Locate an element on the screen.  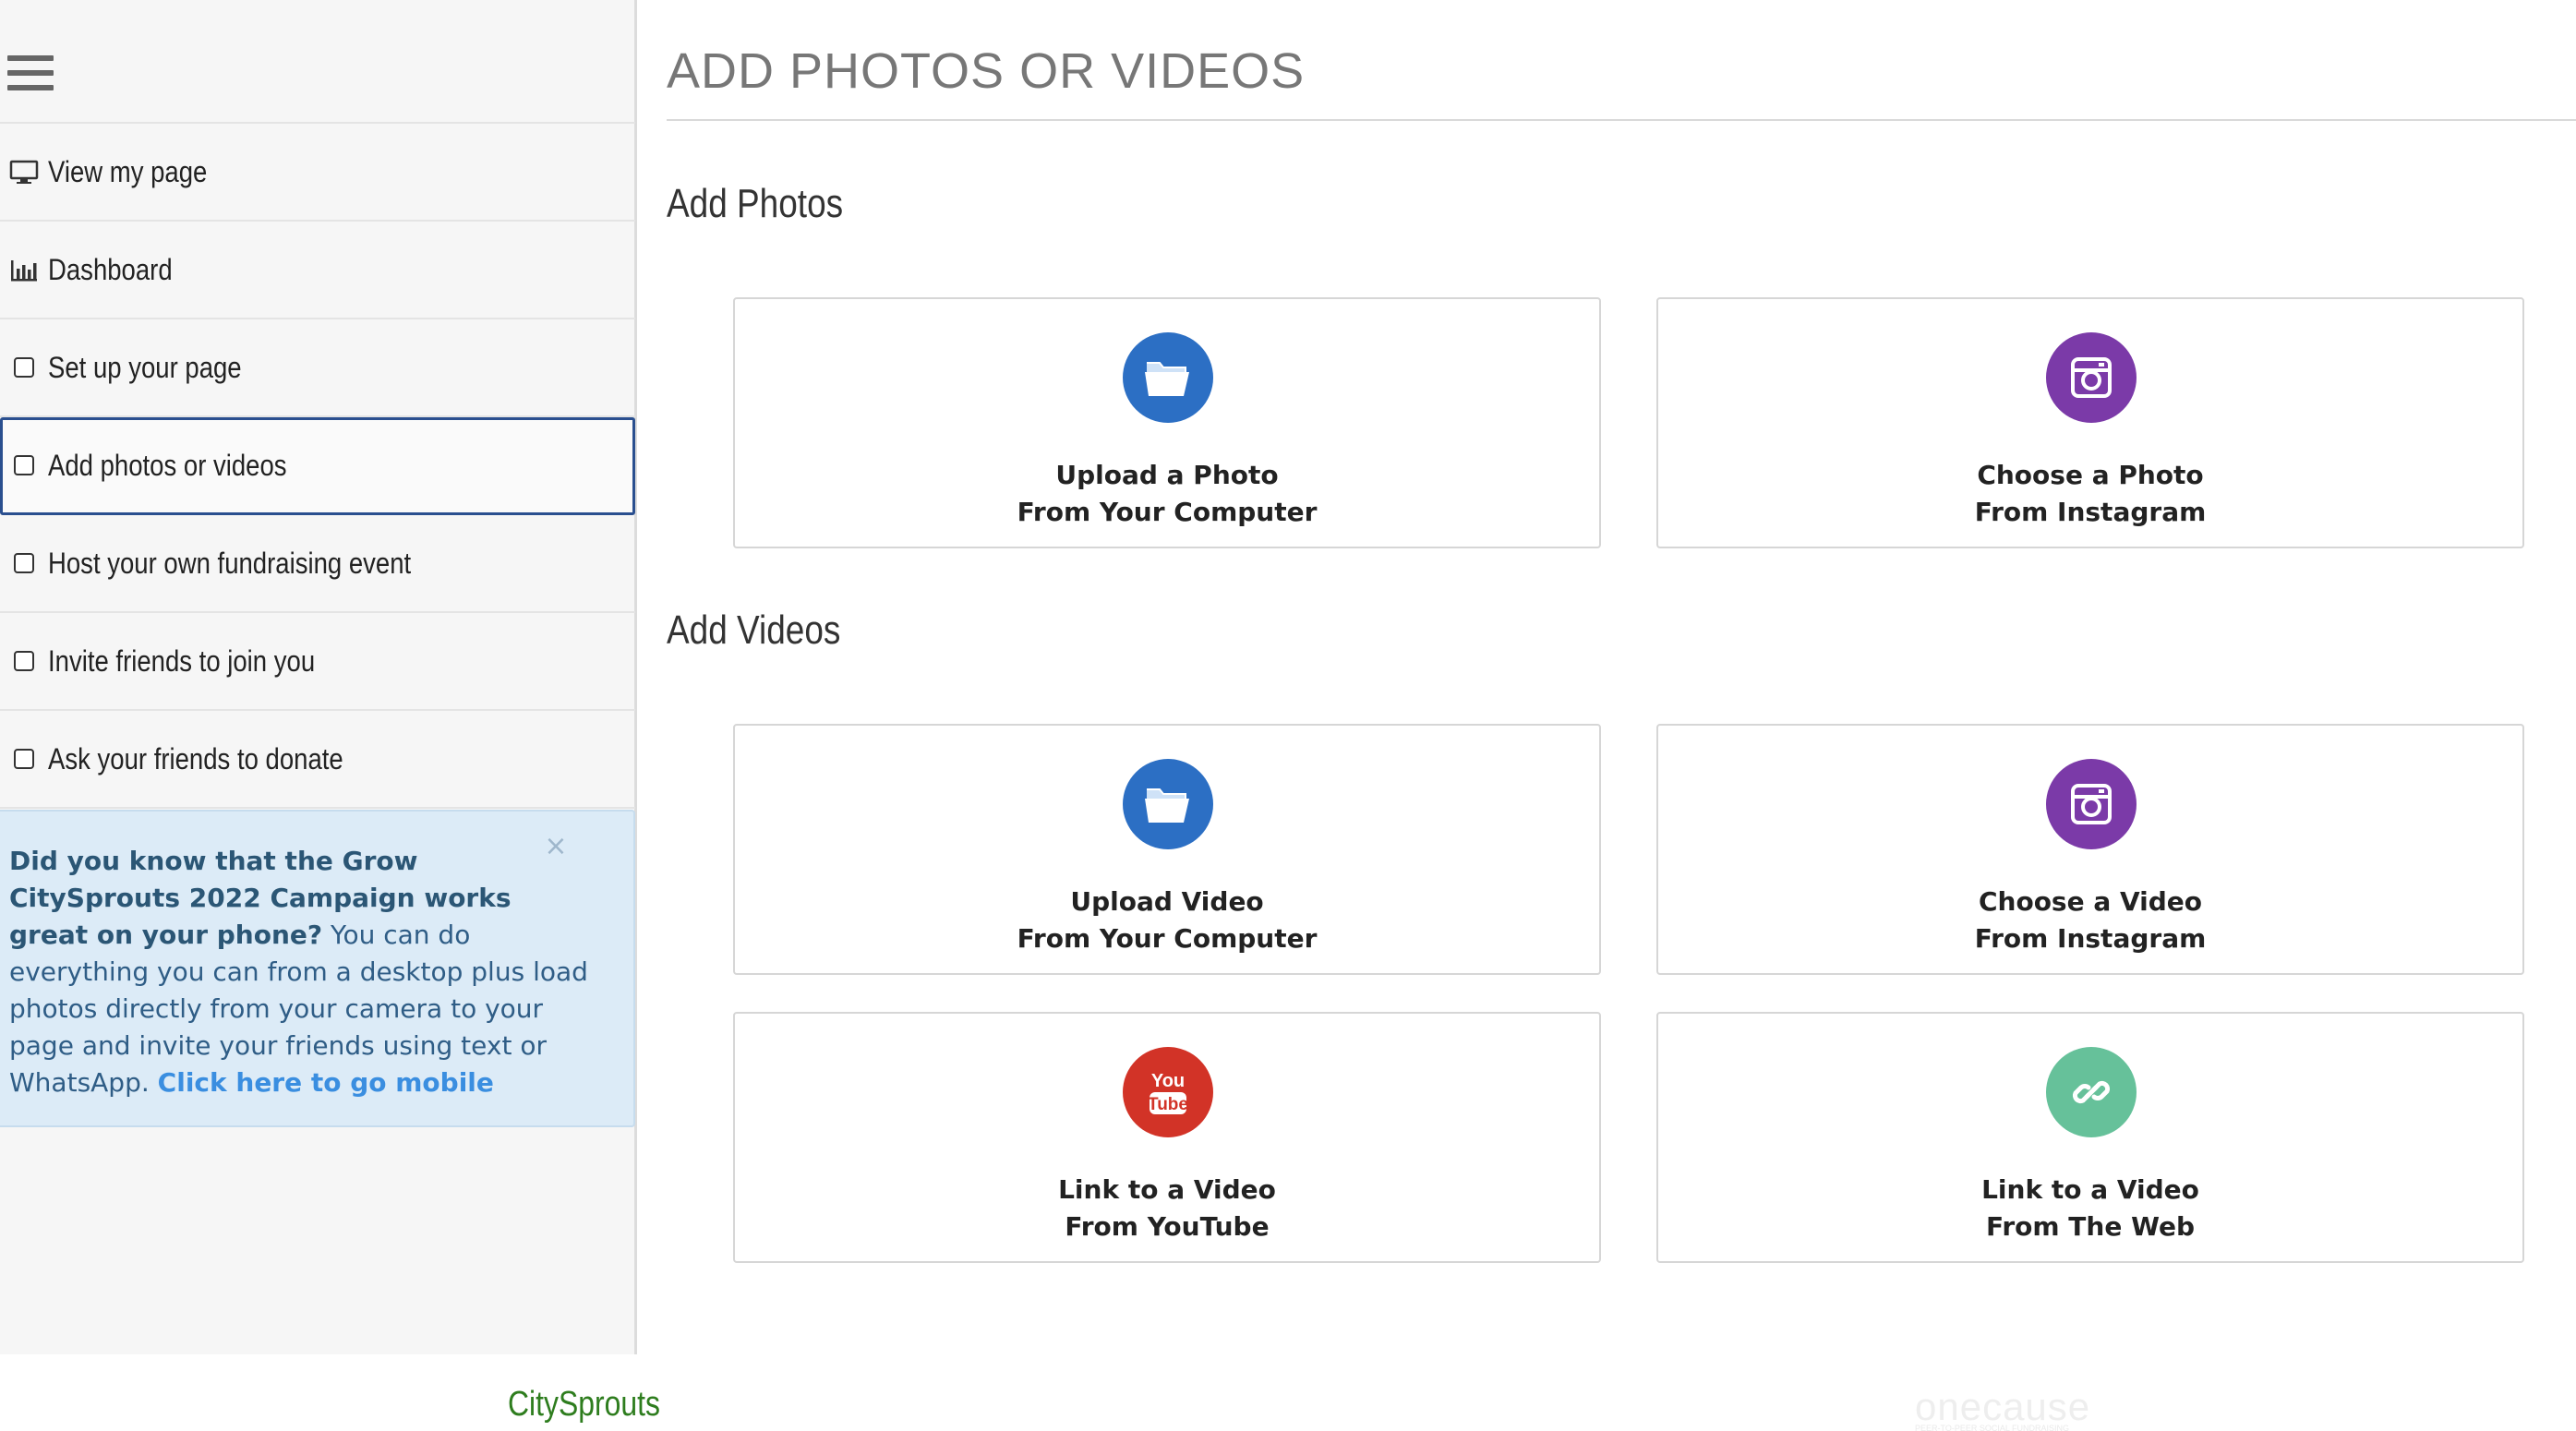
page-title: ADD PHOTOS OR VIDEOS is located at coordinates (986, 71).